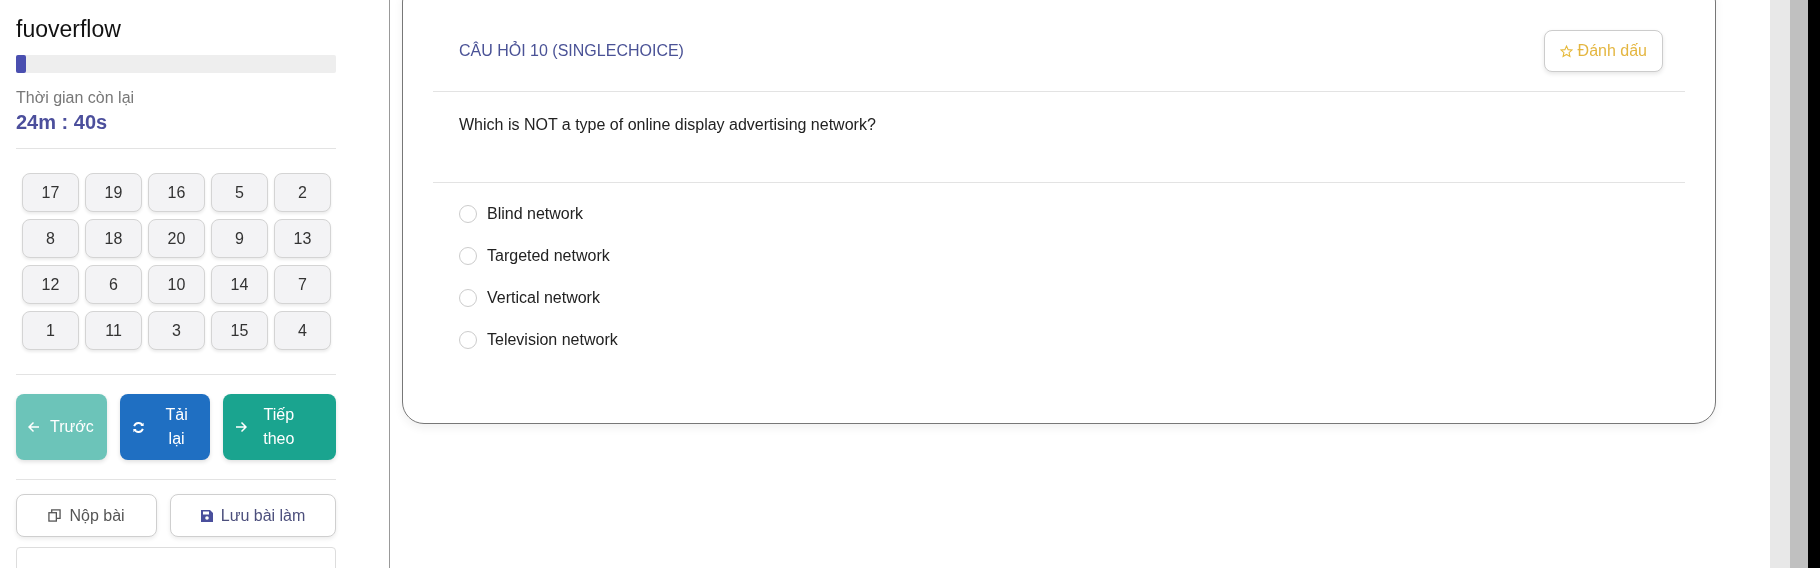 Image resolution: width=1820 pixels, height=568 pixels. I want to click on arrow-right-icon, so click(240, 427).